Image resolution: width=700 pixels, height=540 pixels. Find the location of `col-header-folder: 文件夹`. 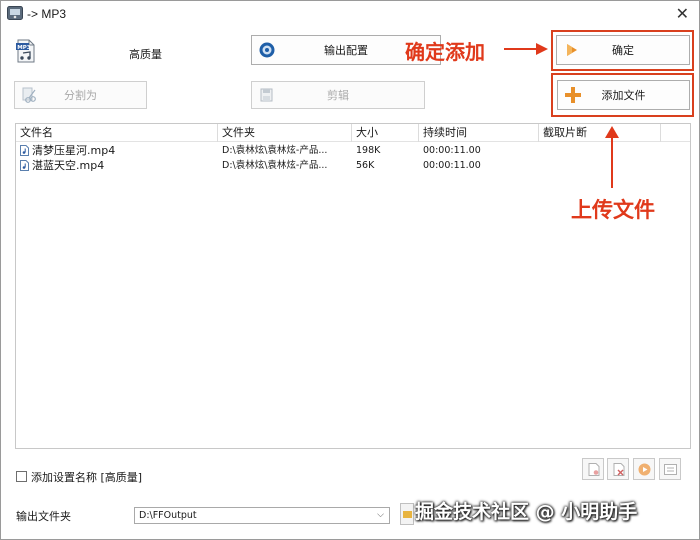

col-header-folder: 文件夹 is located at coordinates (285, 133).